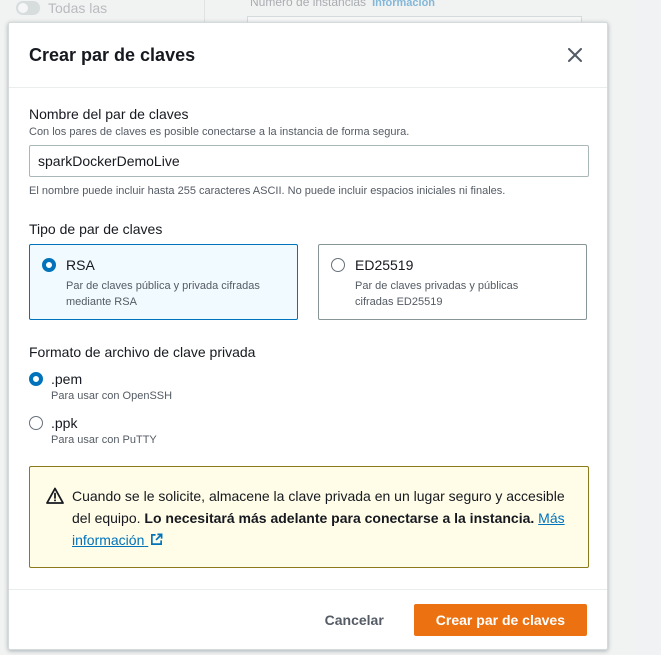  Describe the element at coordinates (384, 265) in the screenshot. I see `ed25519-title: ED25519` at that location.